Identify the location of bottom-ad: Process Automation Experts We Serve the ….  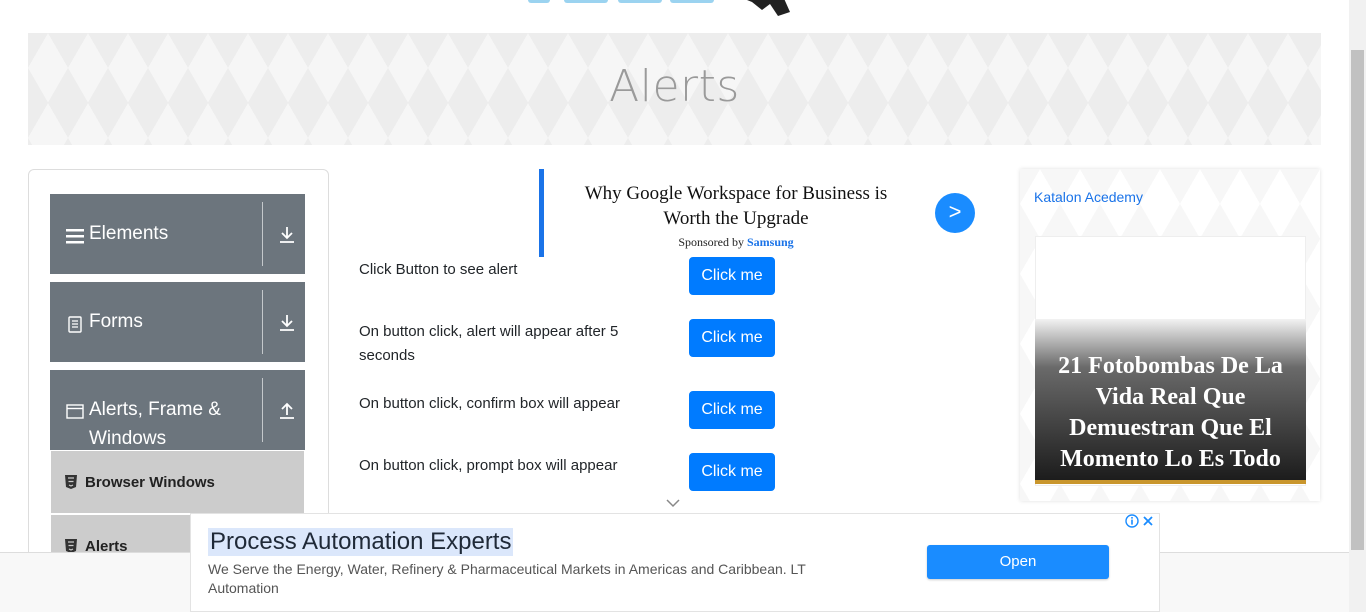
(675, 562).